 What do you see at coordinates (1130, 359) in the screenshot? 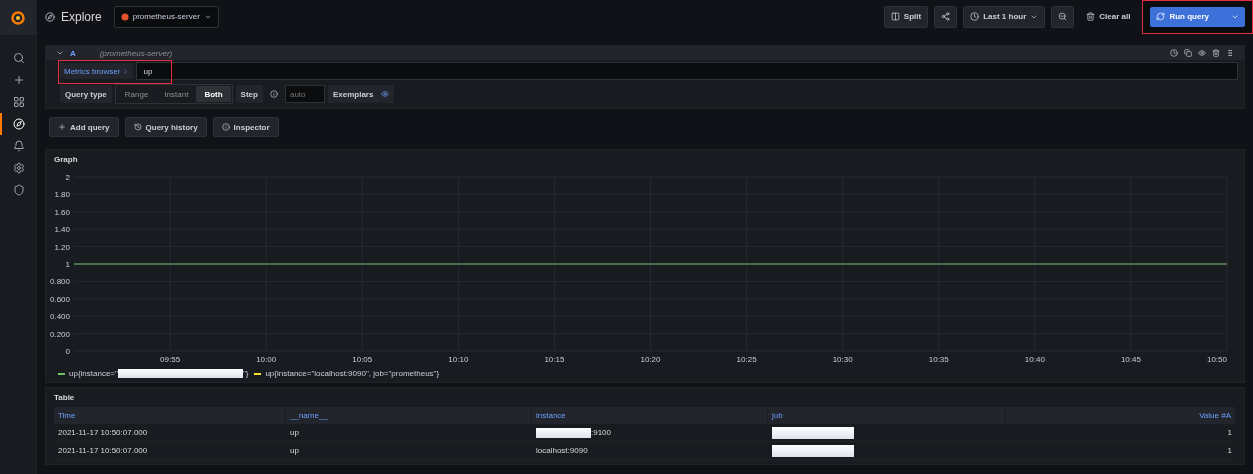
I see `x-axis-label: 10:45` at bounding box center [1130, 359].